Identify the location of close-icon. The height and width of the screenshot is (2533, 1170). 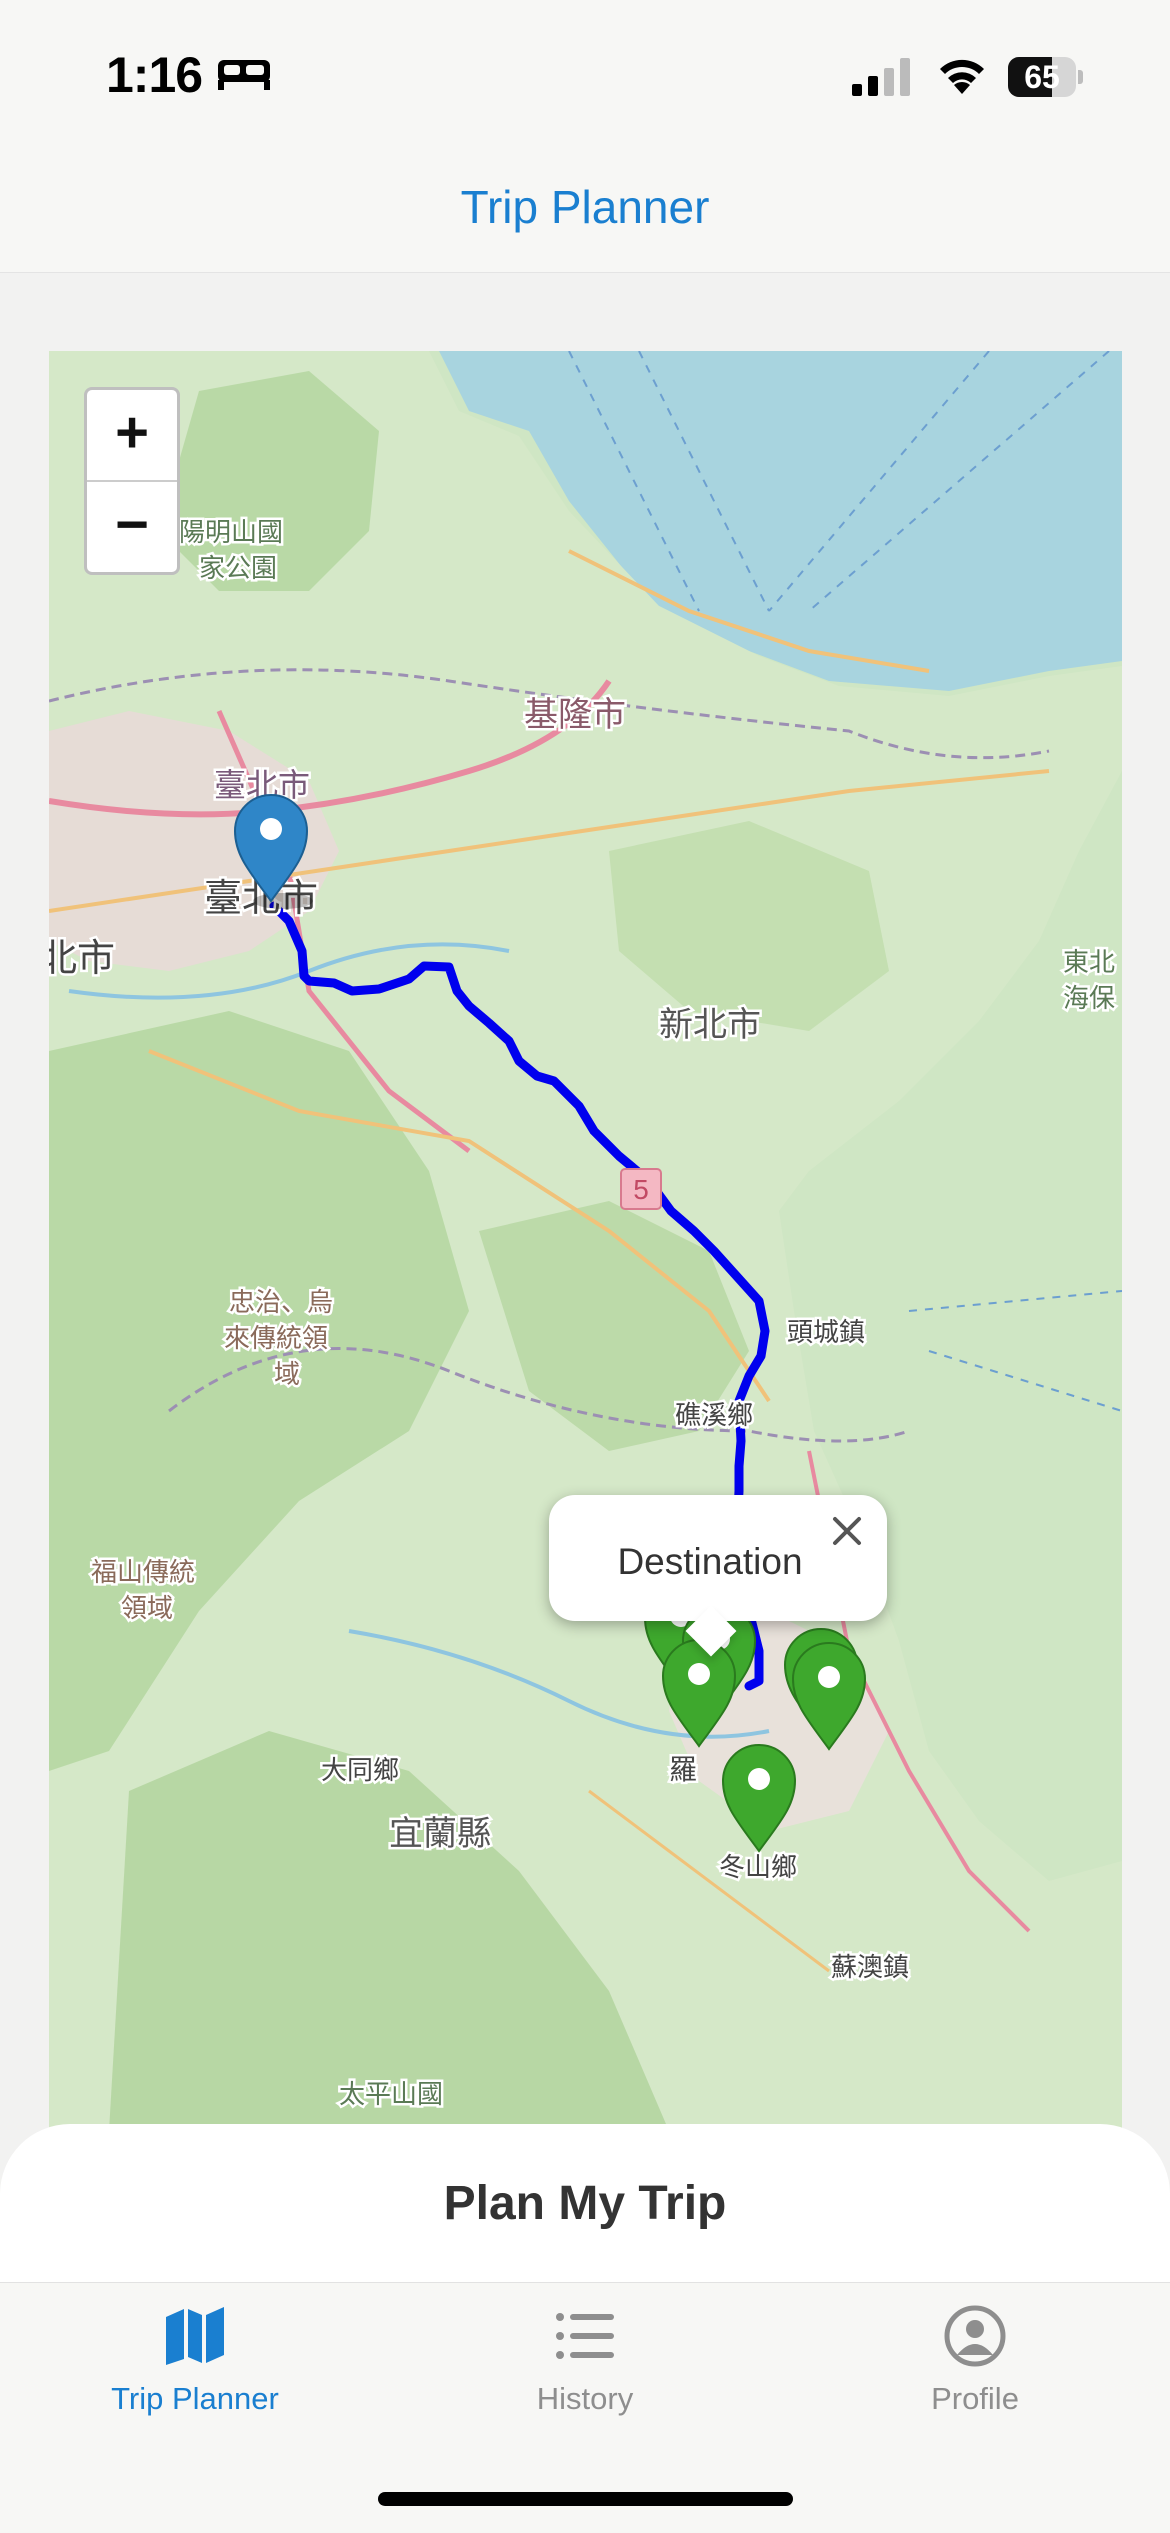
(847, 1531).